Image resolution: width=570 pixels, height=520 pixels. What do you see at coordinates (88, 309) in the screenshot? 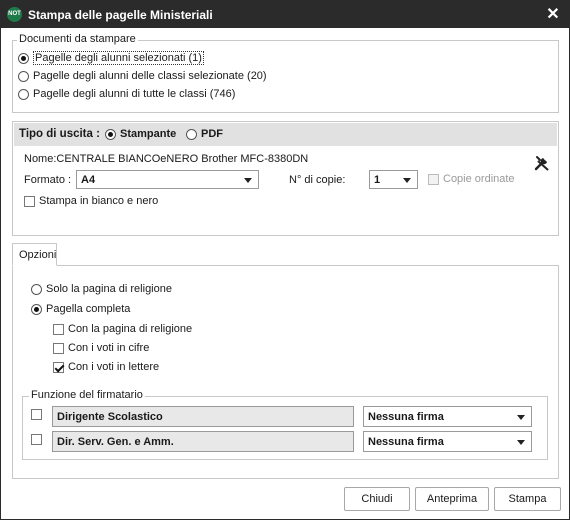
I see `radio-label: Pagella completa` at bounding box center [88, 309].